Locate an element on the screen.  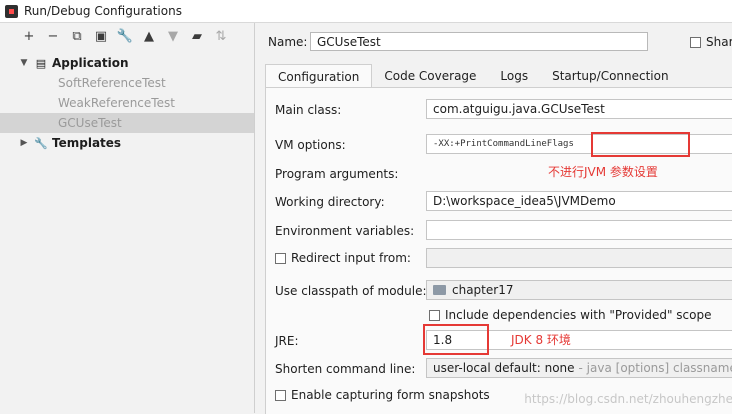
main-class-field: com.atguigu.java.GCUseTest is located at coordinates (579, 109).